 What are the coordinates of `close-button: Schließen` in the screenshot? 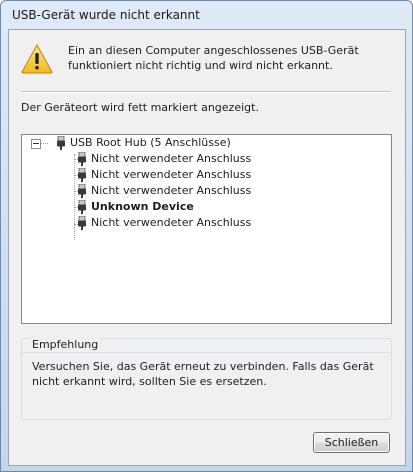 It's located at (351, 442).